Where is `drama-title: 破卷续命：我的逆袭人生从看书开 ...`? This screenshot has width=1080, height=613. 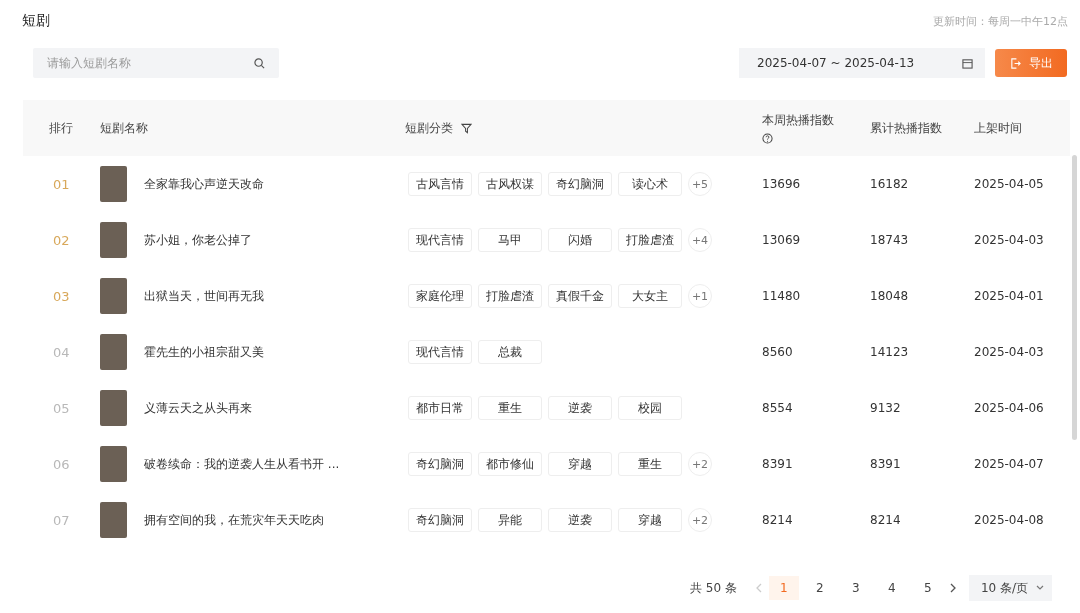 drama-title: 破卷续命：我的逆袭人生从看书开 ... is located at coordinates (242, 464).